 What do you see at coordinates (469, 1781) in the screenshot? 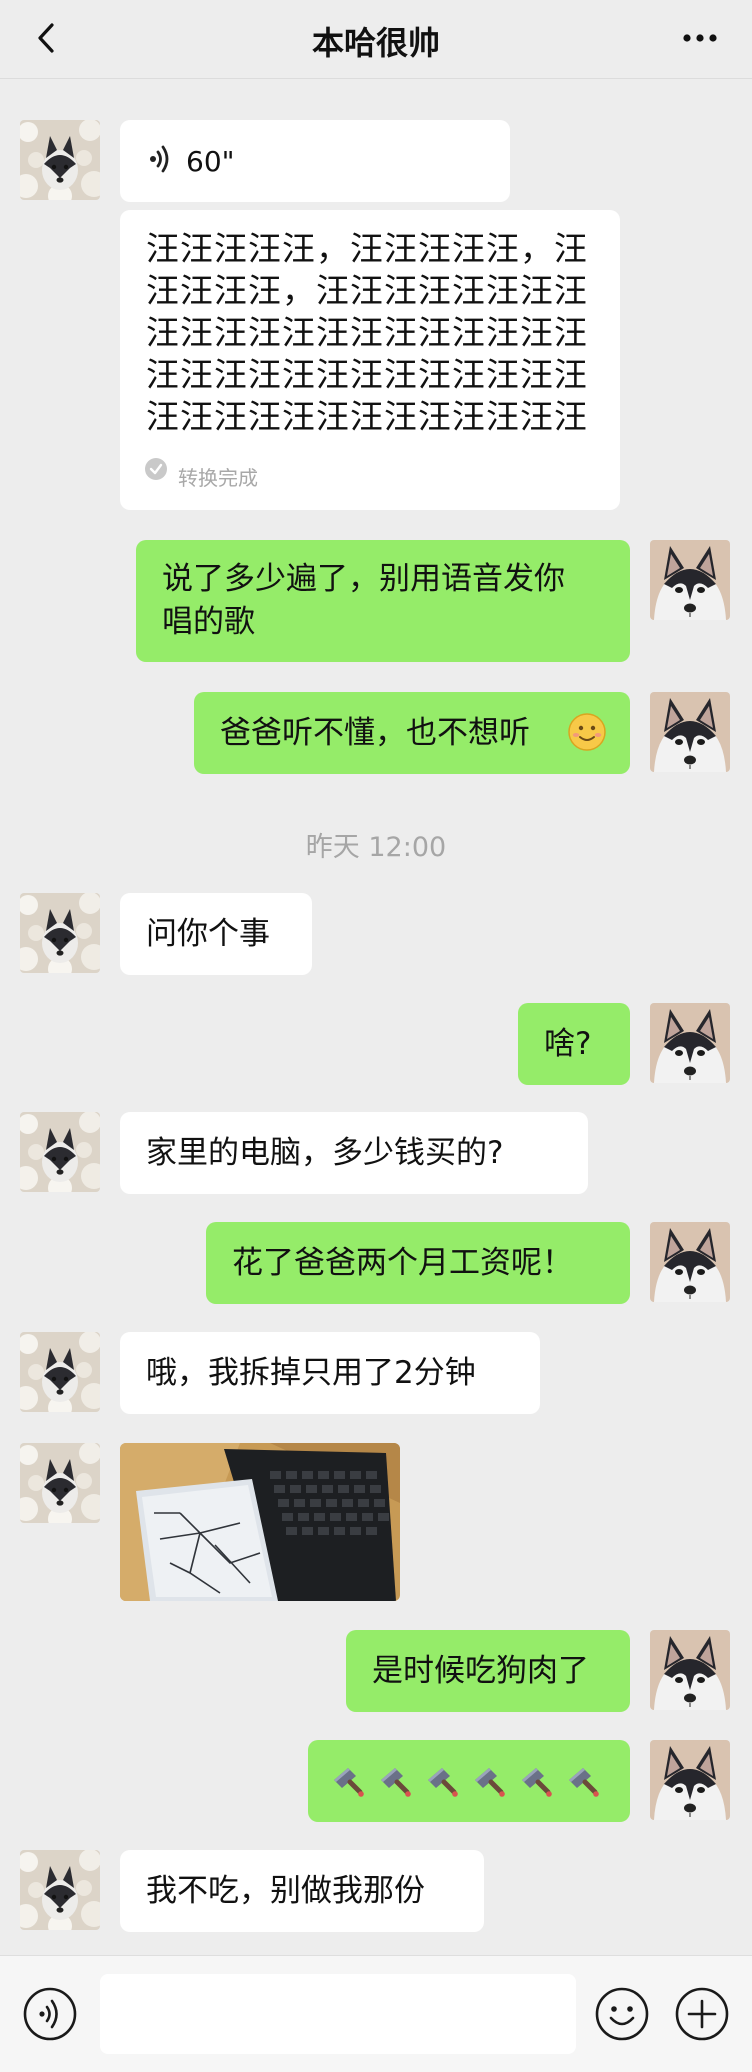
I see `outgoing-emoji-message` at bounding box center [469, 1781].